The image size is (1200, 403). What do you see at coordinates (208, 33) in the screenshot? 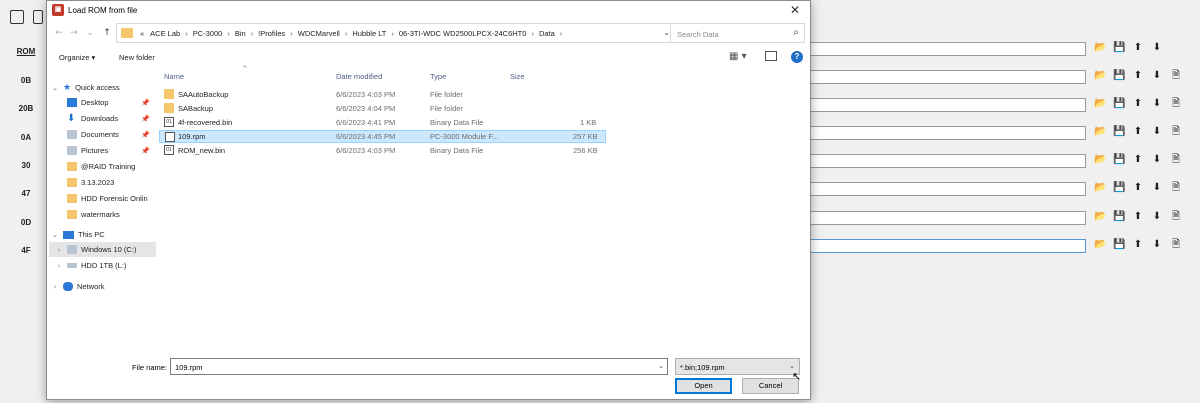
I see `breadcrumb-item: PC-3000` at bounding box center [208, 33].